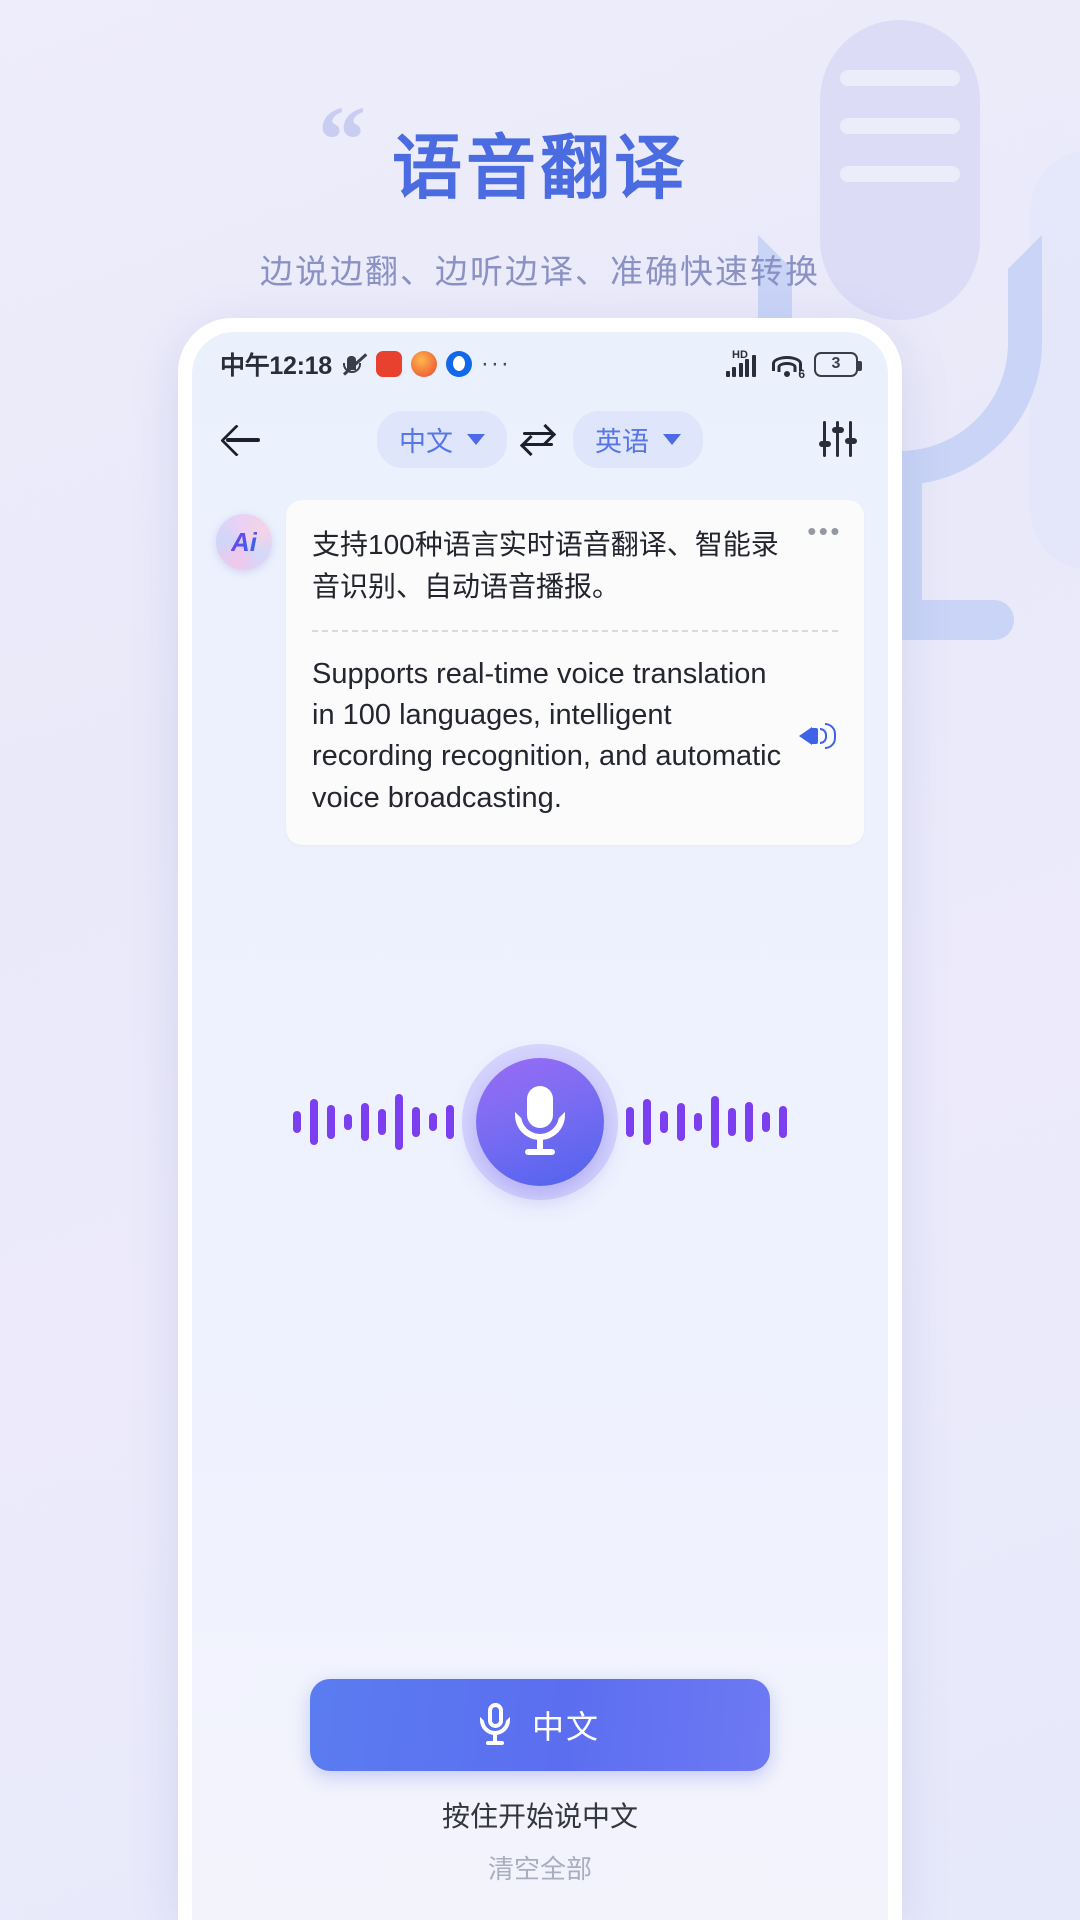 The width and height of the screenshot is (1080, 1920). Describe the element at coordinates (495, 363) in the screenshot. I see `status-overflow-icon: ···` at that location.